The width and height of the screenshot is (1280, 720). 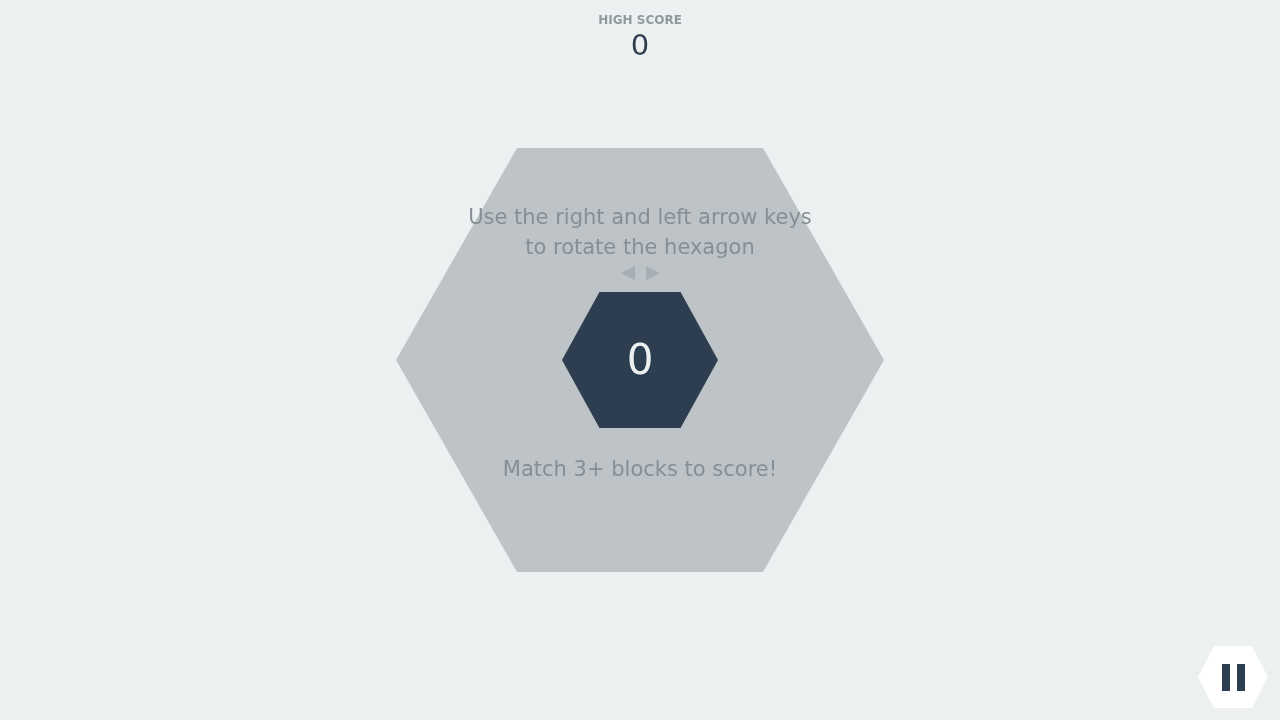 What do you see at coordinates (640, 45) in the screenshot?
I see `high-score-value: 0` at bounding box center [640, 45].